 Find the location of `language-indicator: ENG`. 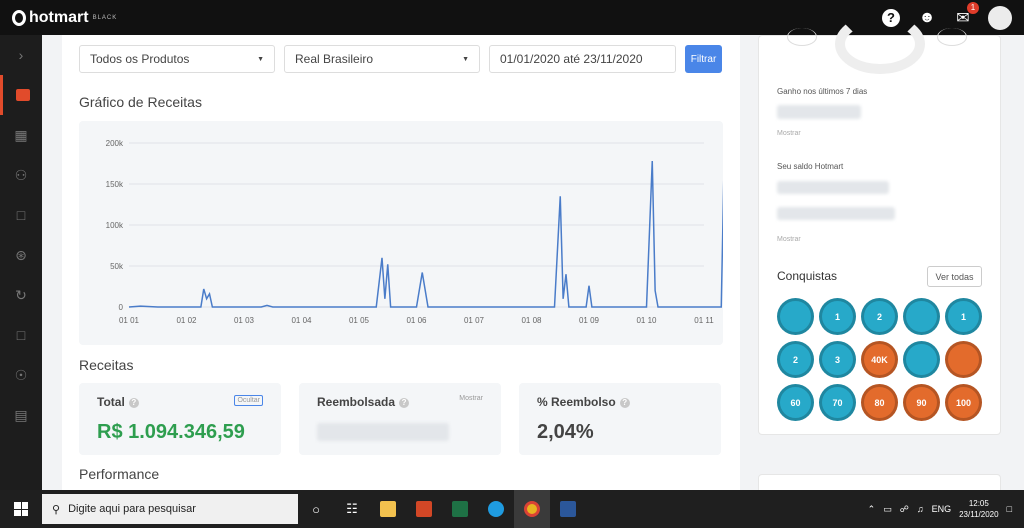

language-indicator: ENG is located at coordinates (942, 509).